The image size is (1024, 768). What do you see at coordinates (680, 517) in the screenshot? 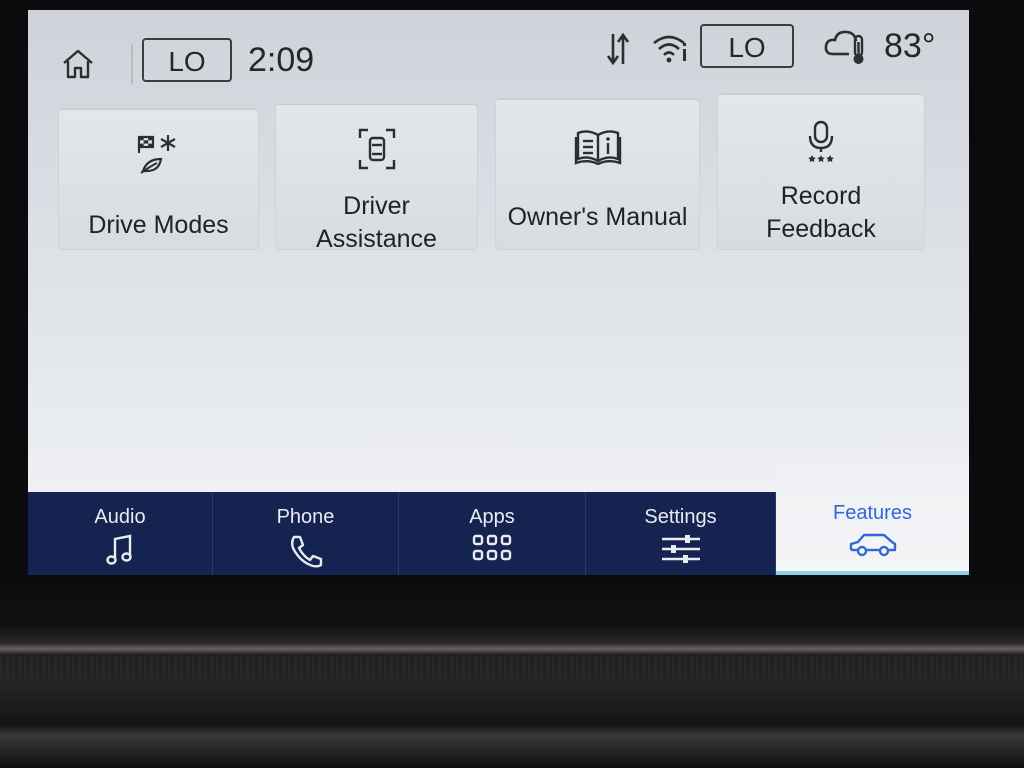
I see `nav-settings-label: Settings` at bounding box center [680, 517].